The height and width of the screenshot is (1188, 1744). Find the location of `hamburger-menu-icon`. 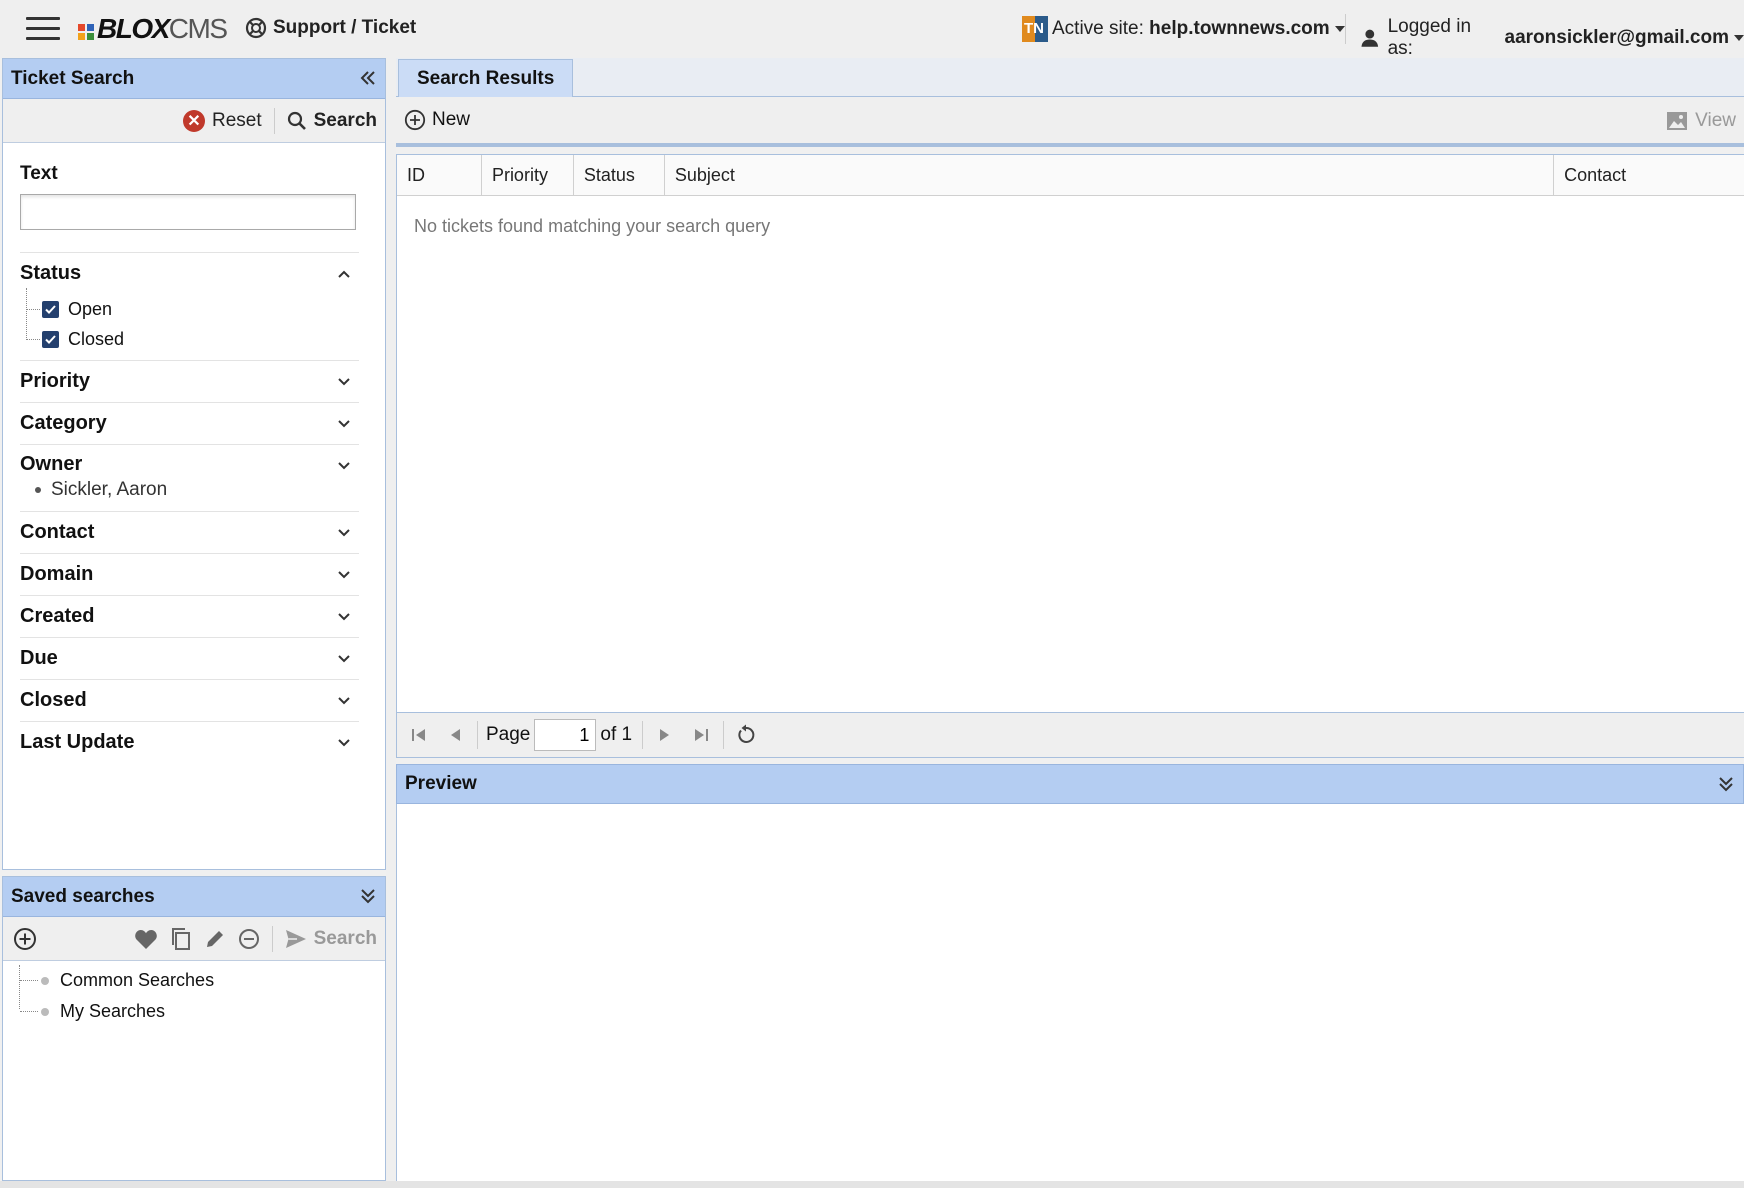

hamburger-menu-icon is located at coordinates (43, 29).